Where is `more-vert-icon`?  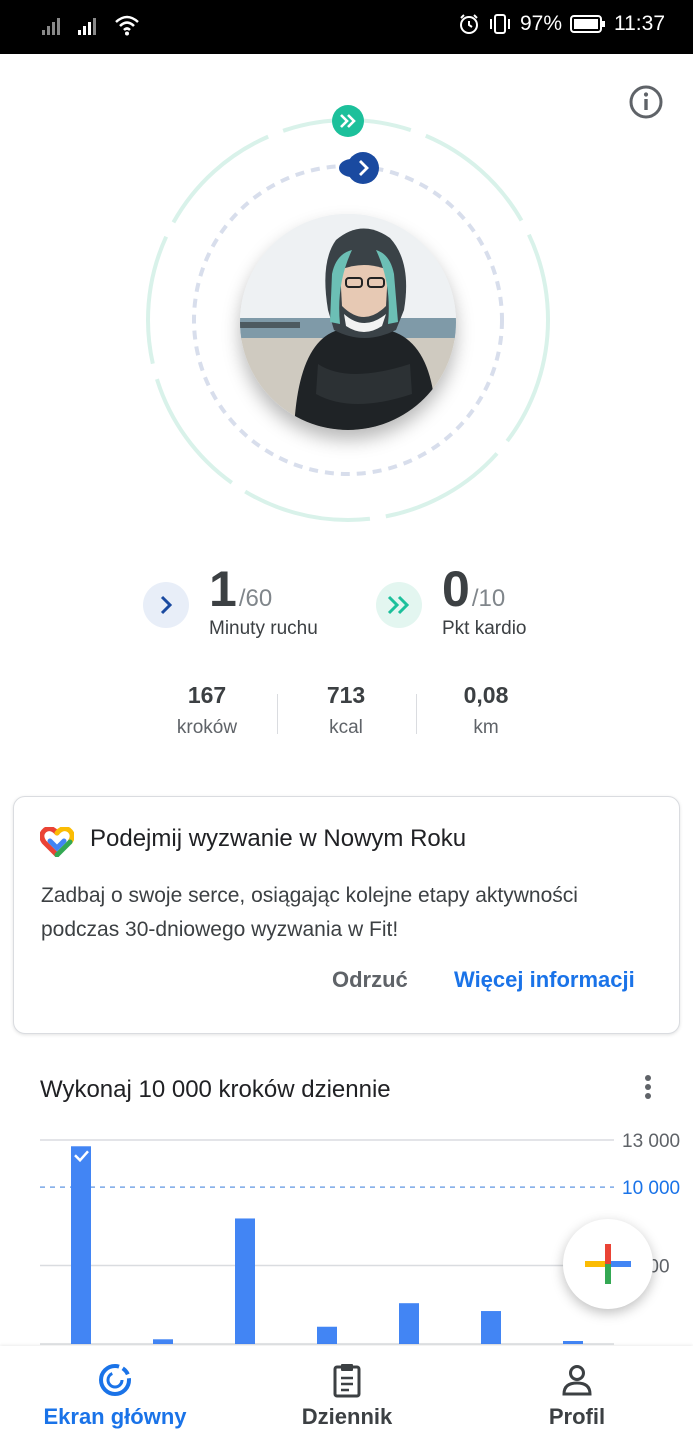
more-vert-icon is located at coordinates (648, 1088).